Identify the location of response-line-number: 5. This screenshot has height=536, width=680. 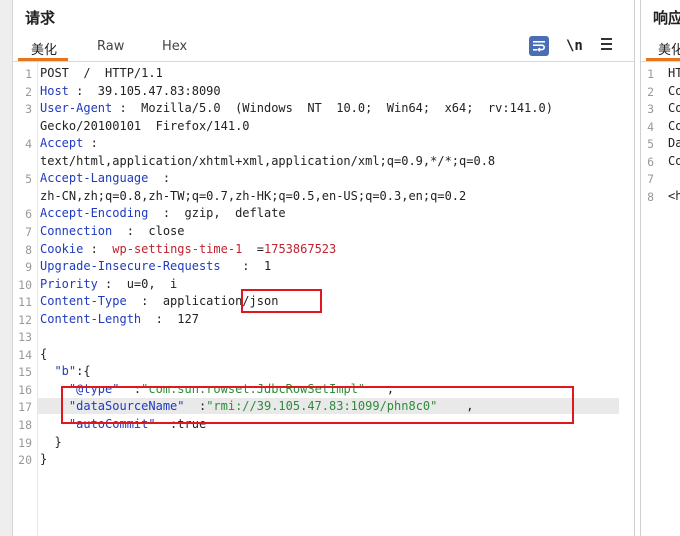
(650, 144).